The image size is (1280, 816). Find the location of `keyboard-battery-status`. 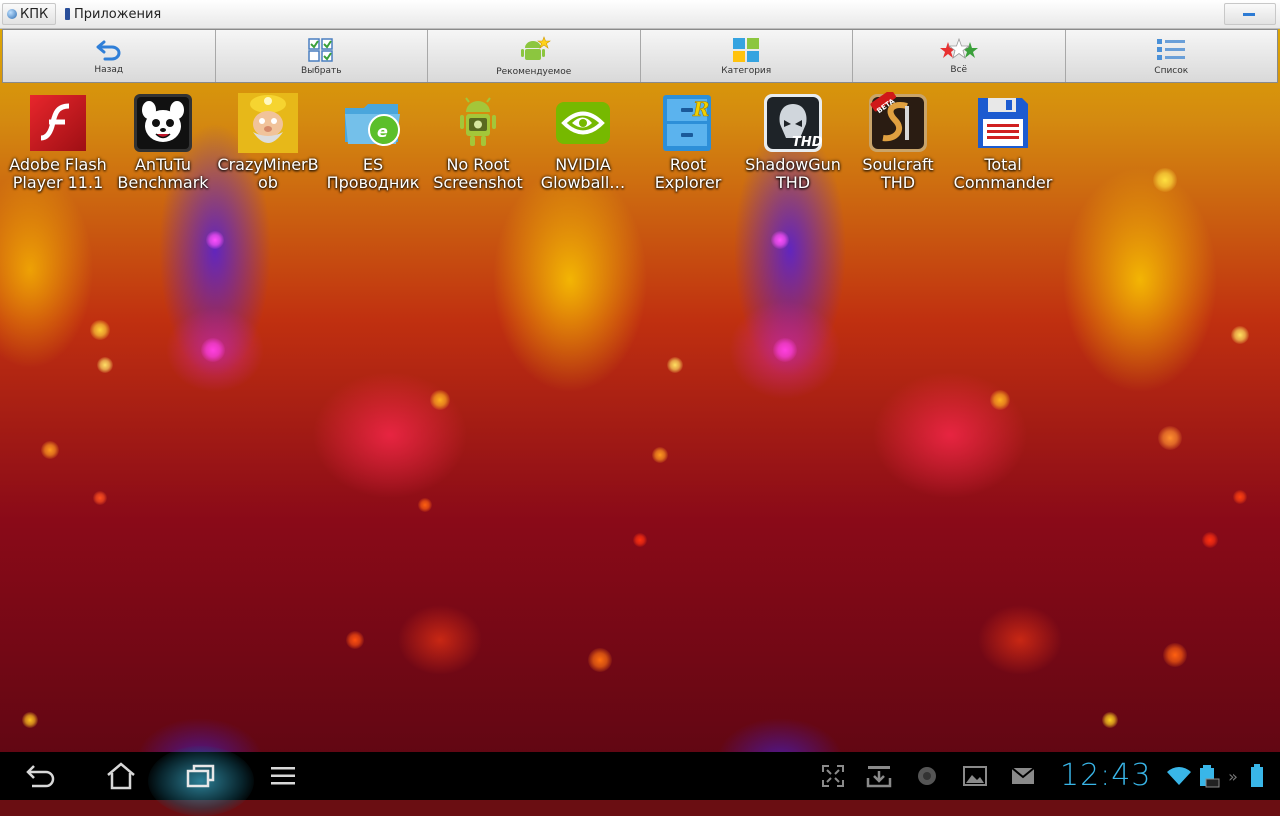

keyboard-battery-status is located at coordinates (1208, 776).